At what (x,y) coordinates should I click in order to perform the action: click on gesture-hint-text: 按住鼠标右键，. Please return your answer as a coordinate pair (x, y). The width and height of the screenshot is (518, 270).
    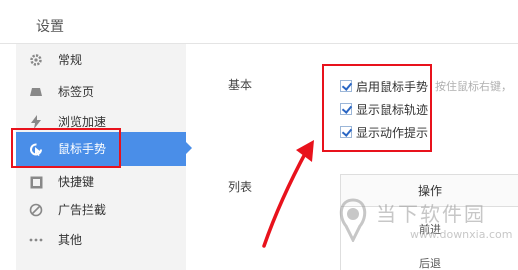
    Looking at the image, I should click on (473, 86).